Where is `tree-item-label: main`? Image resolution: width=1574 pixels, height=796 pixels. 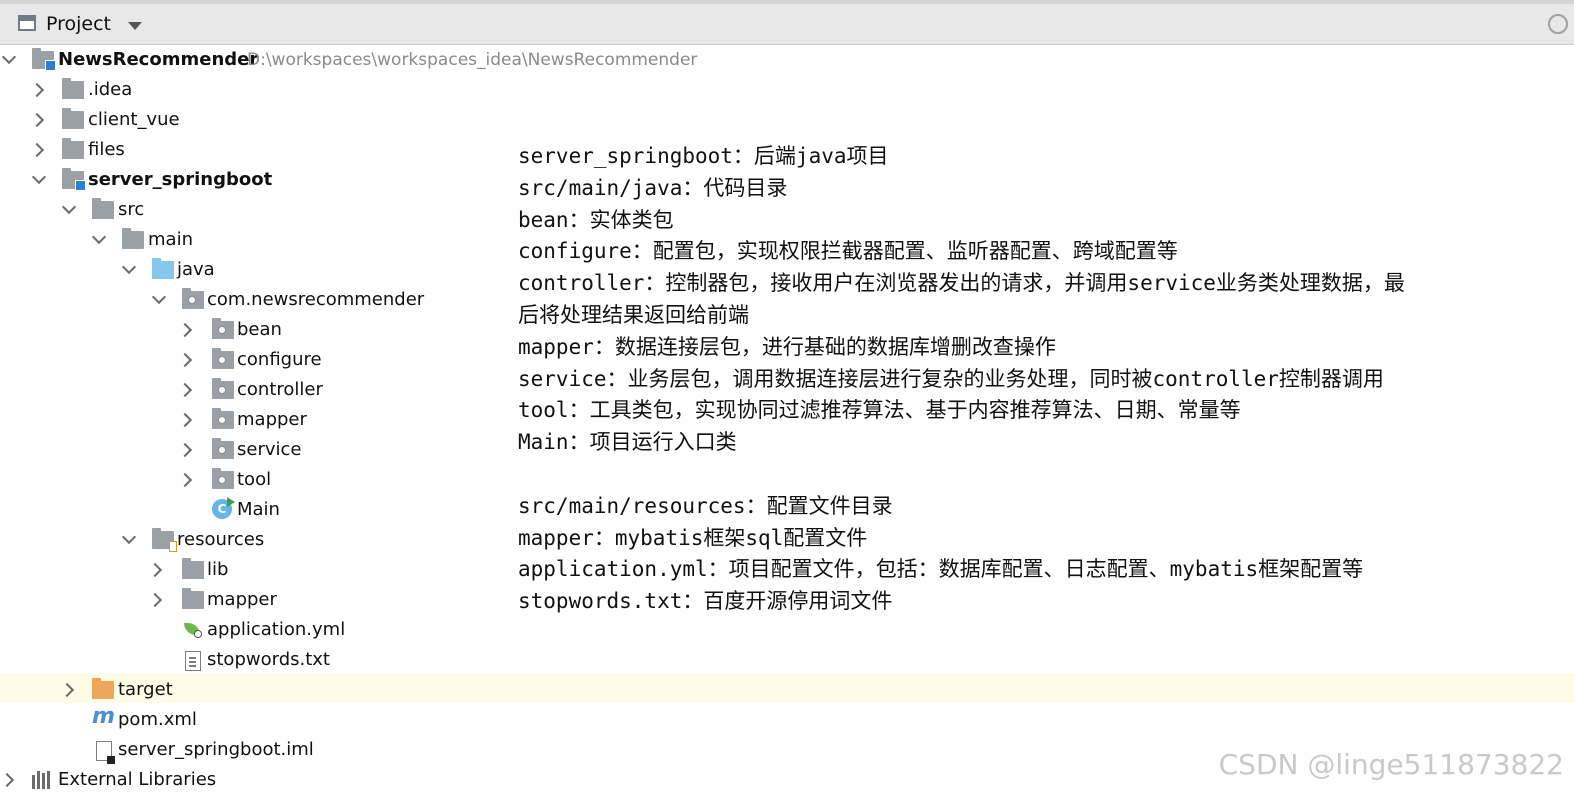
tree-item-label: main is located at coordinates (170, 239).